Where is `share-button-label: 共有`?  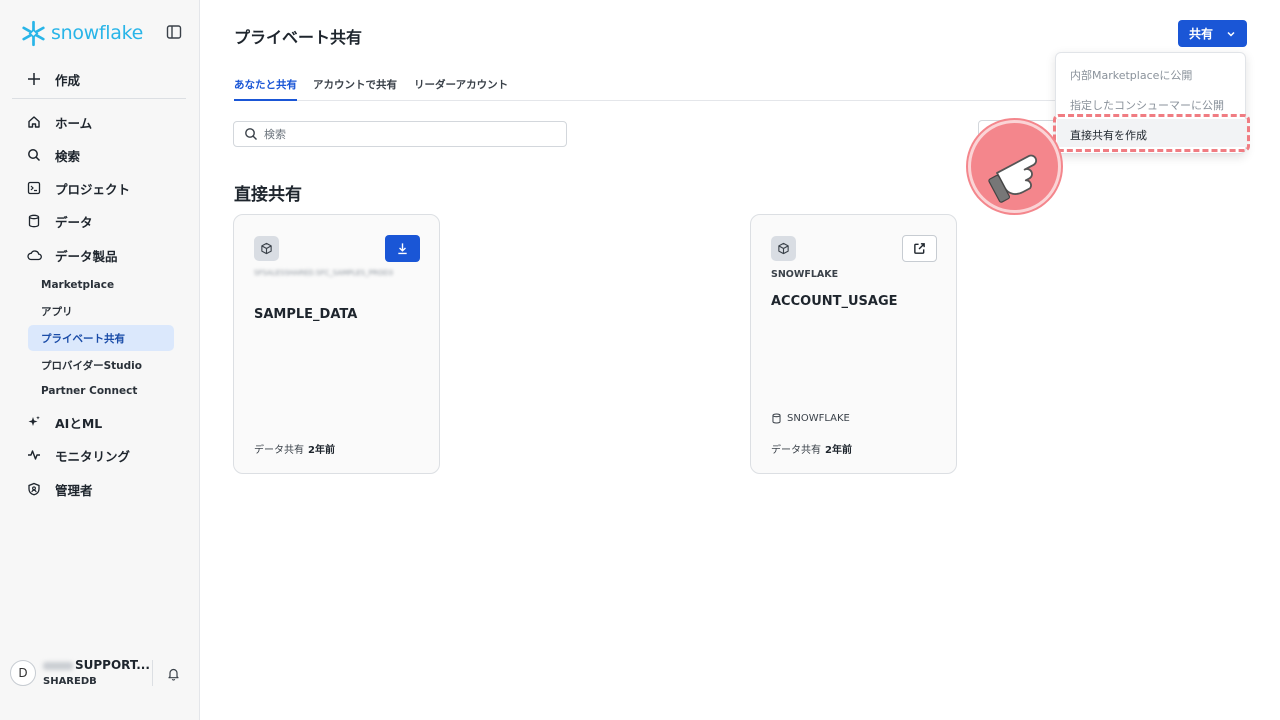 share-button-label: 共有 is located at coordinates (1201, 34).